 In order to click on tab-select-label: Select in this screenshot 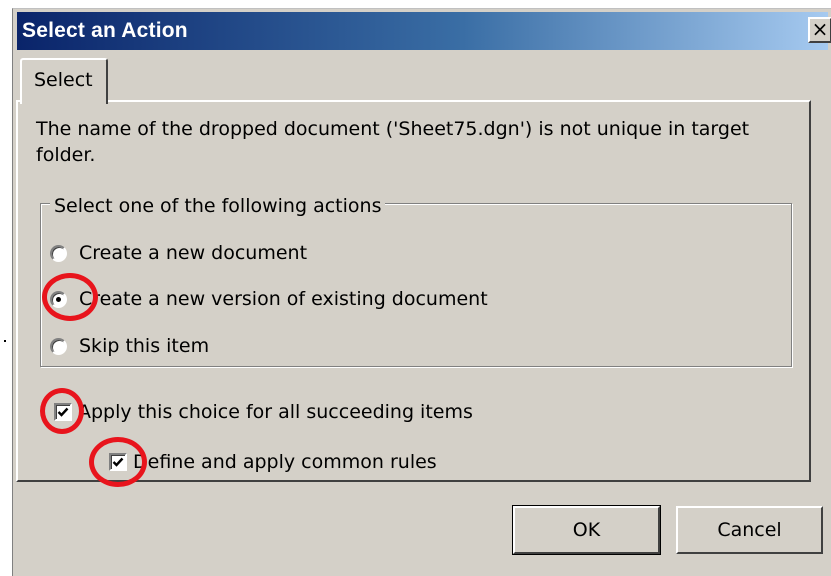, I will do `click(63, 80)`.